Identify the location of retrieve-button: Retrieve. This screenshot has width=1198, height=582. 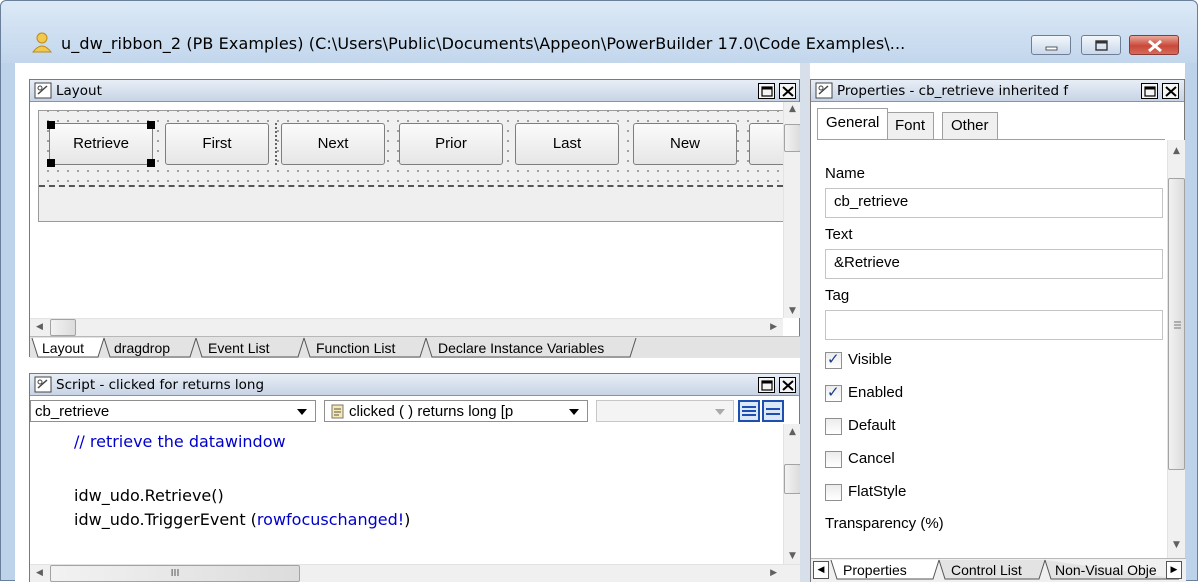
(101, 144).